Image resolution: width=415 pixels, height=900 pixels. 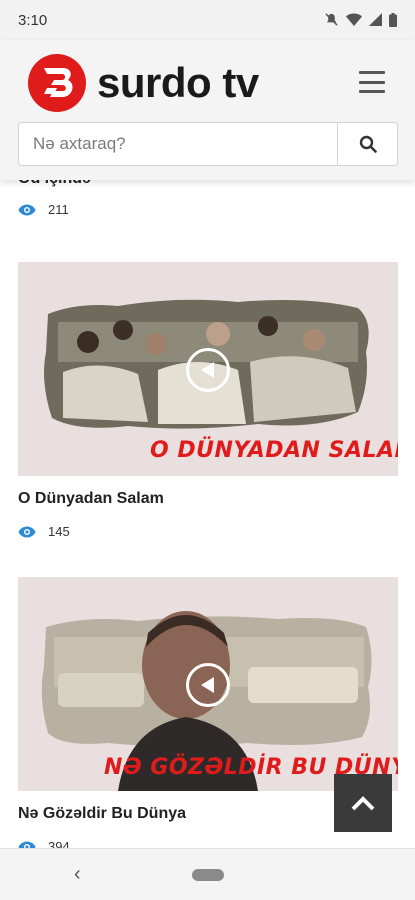 I want to click on logo-text: surdo tv, so click(x=178, y=82).